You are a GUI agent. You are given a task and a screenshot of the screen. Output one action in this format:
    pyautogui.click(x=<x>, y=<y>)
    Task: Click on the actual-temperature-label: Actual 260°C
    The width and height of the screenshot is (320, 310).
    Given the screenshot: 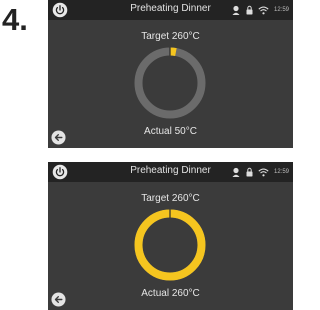 What is the action you would take?
    pyautogui.click(x=170, y=293)
    